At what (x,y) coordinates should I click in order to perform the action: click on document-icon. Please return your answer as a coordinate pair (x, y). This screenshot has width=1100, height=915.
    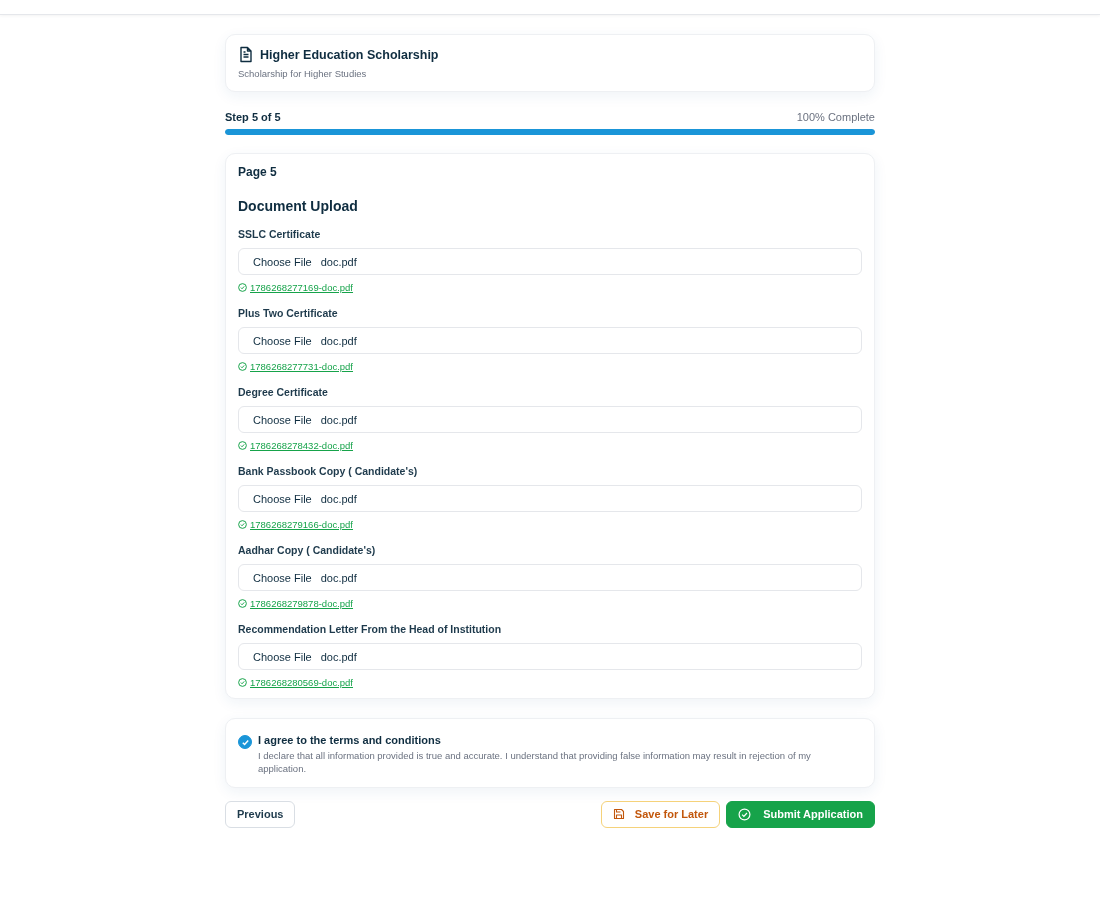
    Looking at the image, I should click on (246, 54).